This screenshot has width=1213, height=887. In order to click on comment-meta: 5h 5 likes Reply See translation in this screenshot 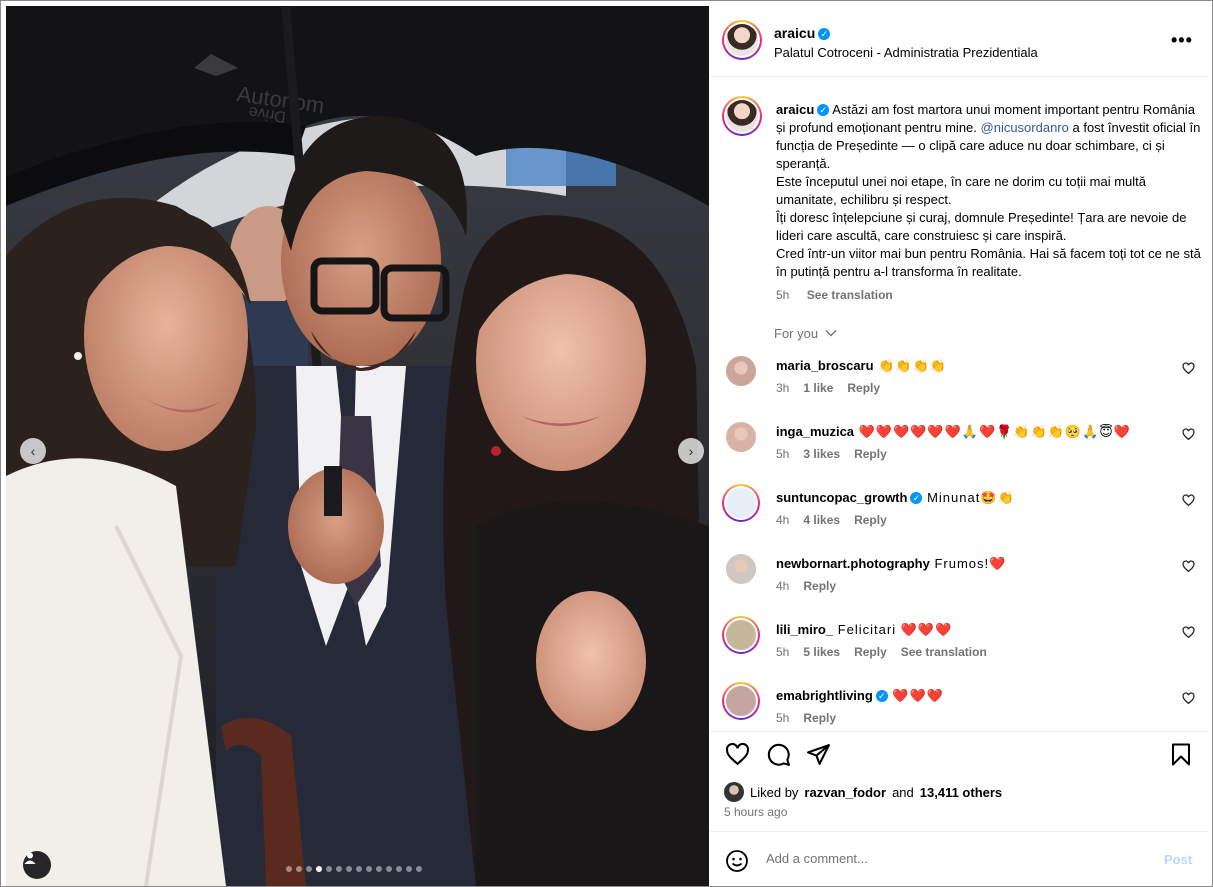, I will do `click(888, 652)`.